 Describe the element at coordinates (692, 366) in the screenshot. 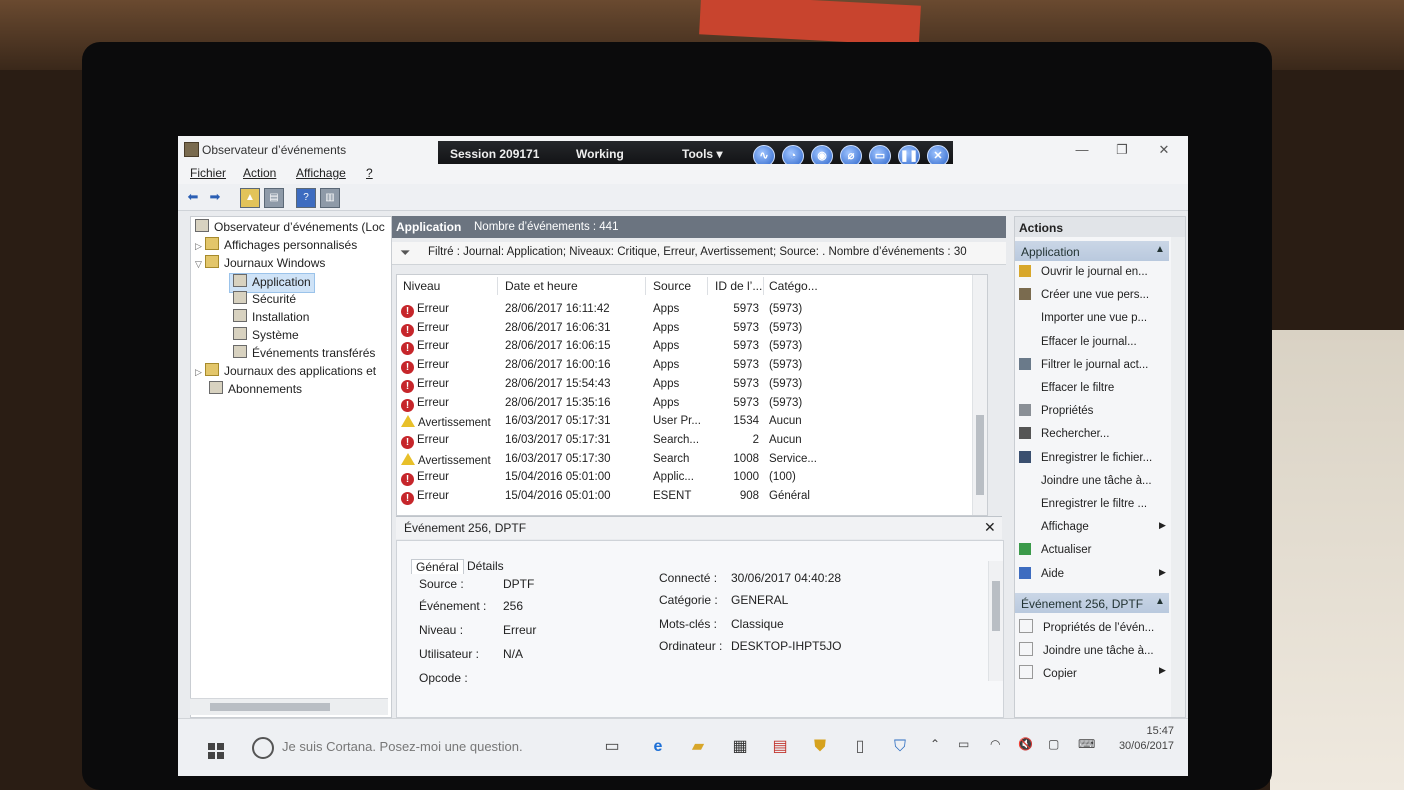

I see `table-row: ! Erreur 28/06/2017 16:00:16 Apps 5973 (5973)` at that location.